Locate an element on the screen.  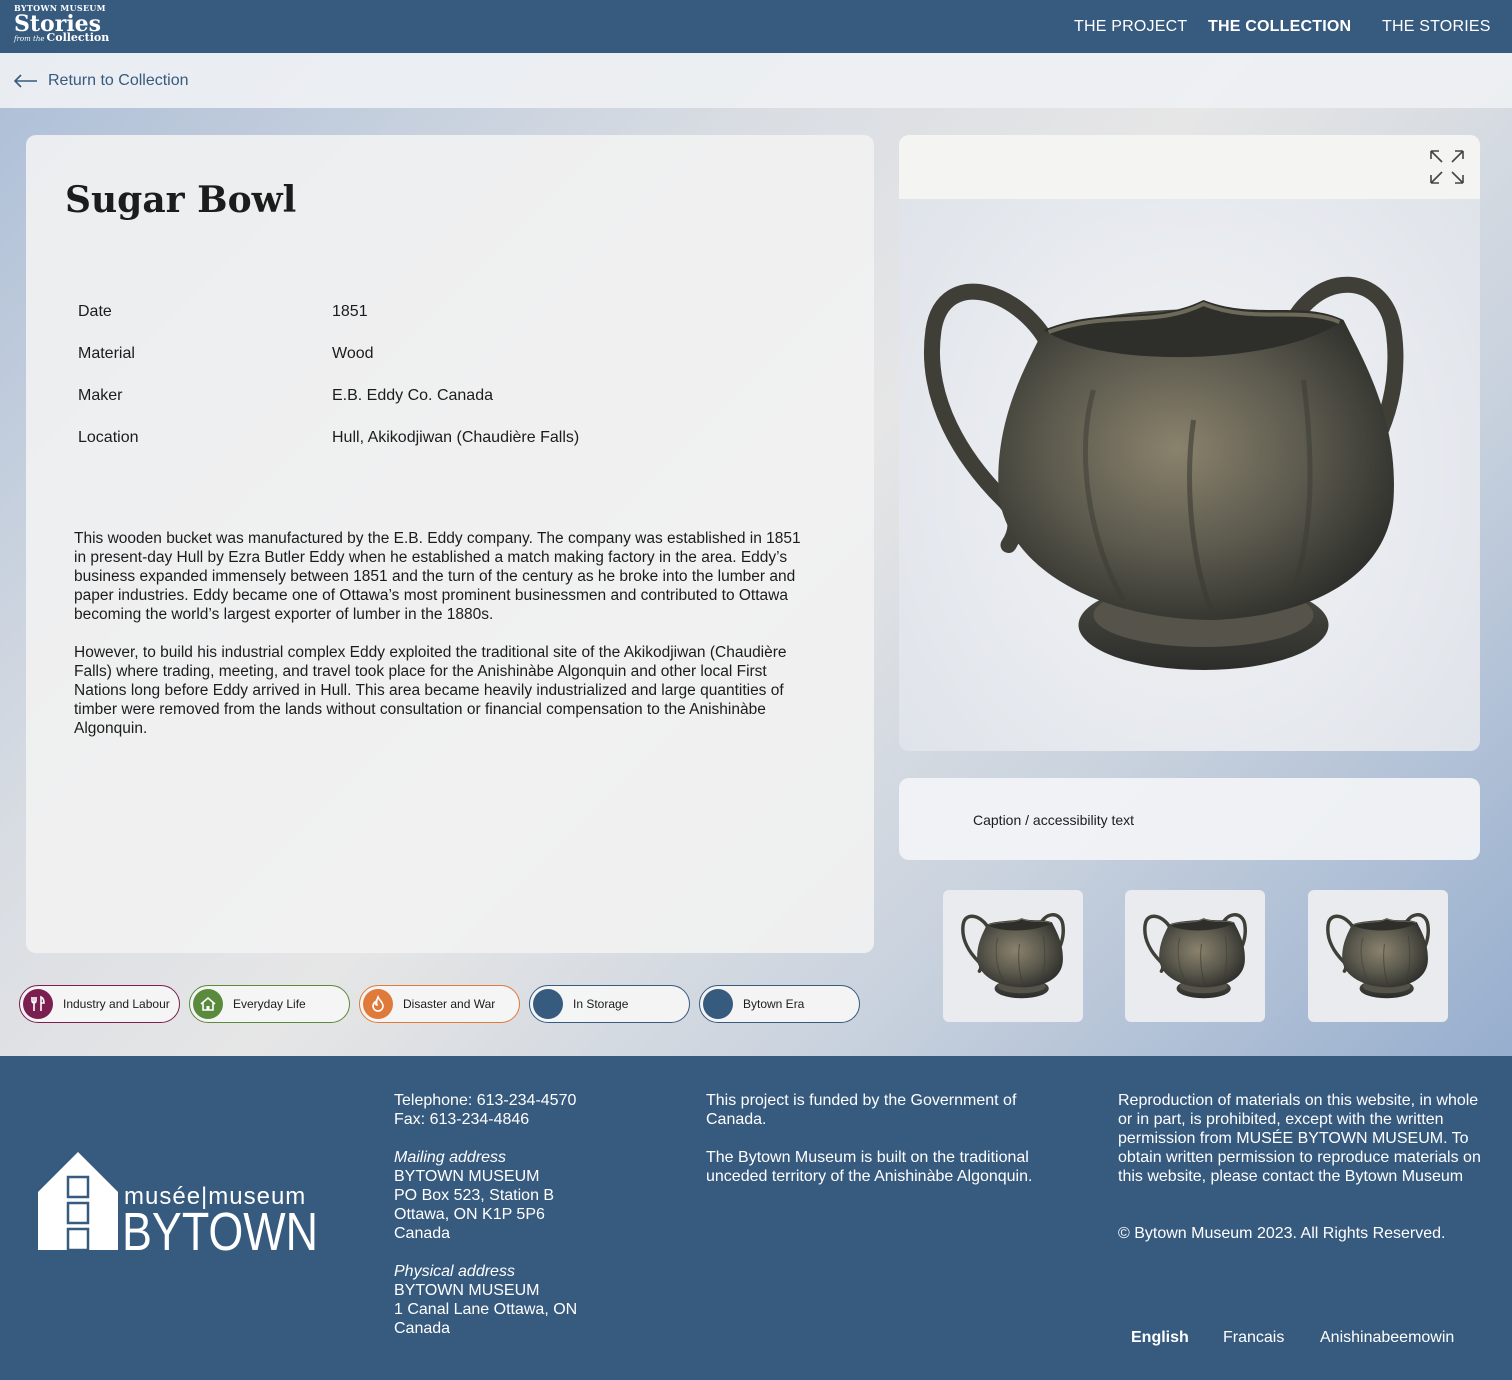
logo-line-collection-text: Collection is located at coordinates (78, 37).